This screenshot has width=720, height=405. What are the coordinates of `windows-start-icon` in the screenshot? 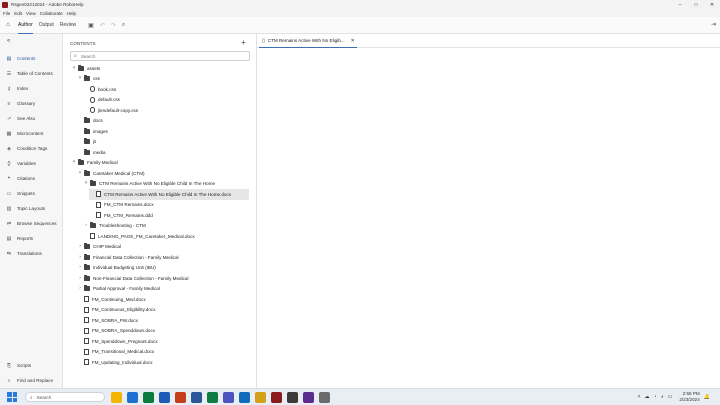 It's located at (12, 397).